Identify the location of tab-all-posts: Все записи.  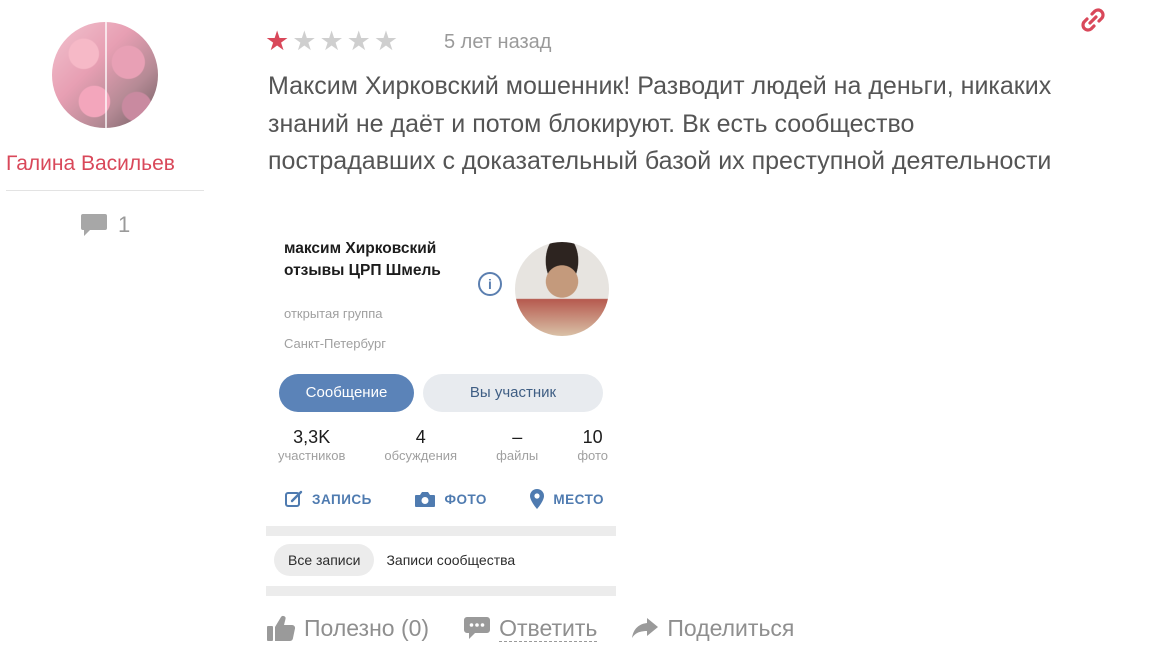
(324, 560).